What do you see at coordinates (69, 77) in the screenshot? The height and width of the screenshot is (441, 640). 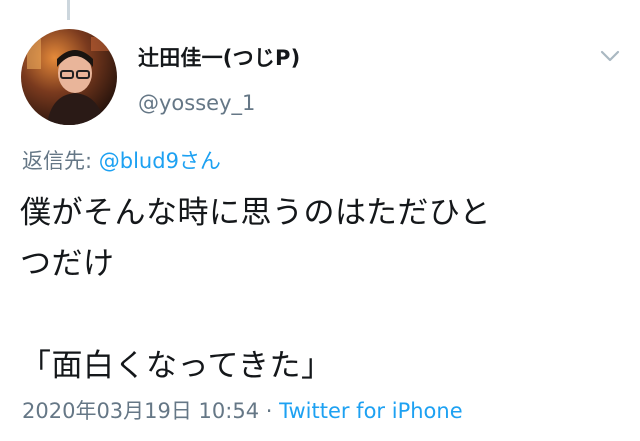 I see `avatar` at bounding box center [69, 77].